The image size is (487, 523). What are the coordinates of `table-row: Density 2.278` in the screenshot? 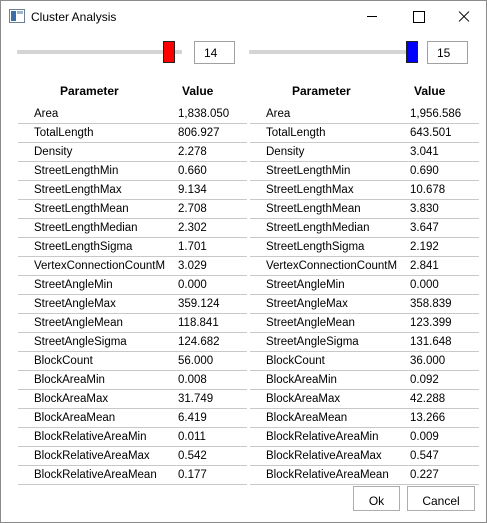 It's located at (132, 152).